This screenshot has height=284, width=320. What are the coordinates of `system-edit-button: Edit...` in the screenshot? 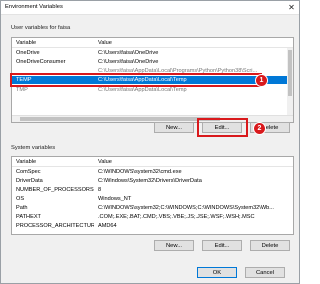 It's located at (222, 245).